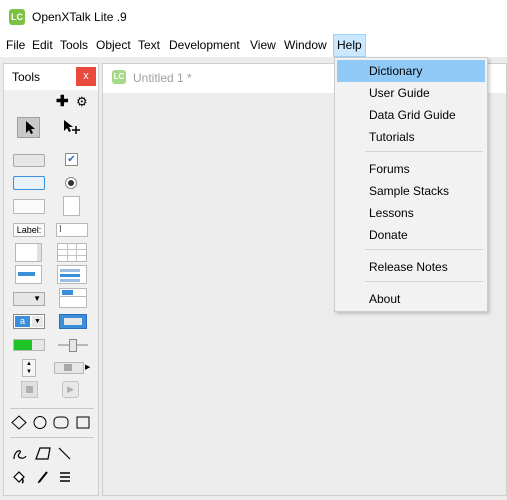 This screenshot has height=500, width=507. I want to click on combo-box-tool: a ▼, so click(29, 321).